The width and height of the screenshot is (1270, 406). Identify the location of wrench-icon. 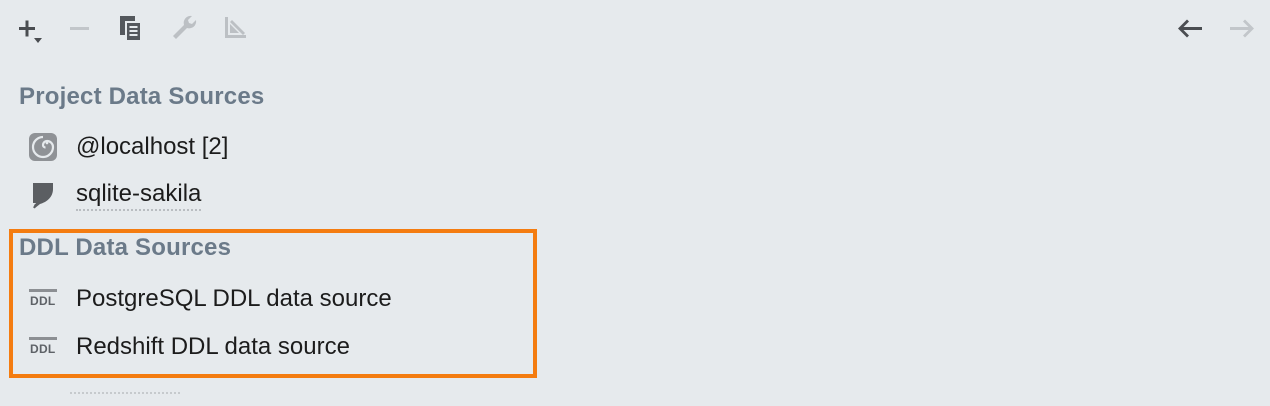
(185, 27).